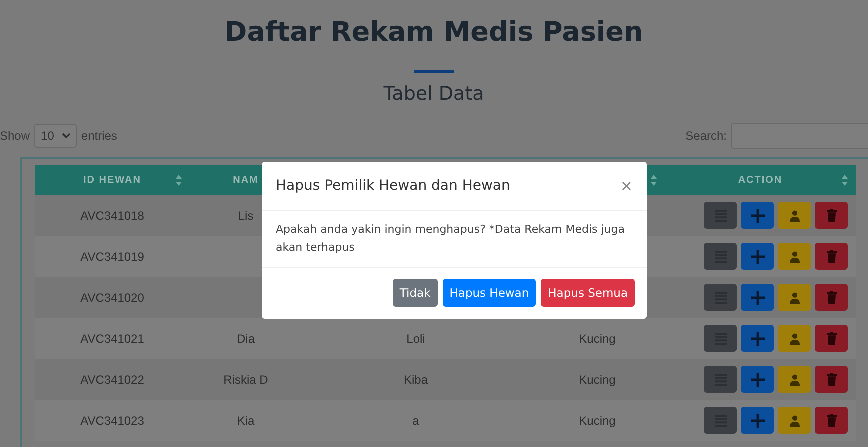 The height and width of the screenshot is (447, 868). Describe the element at coordinates (246, 215) in the screenshot. I see `table-cell: Lis` at that location.